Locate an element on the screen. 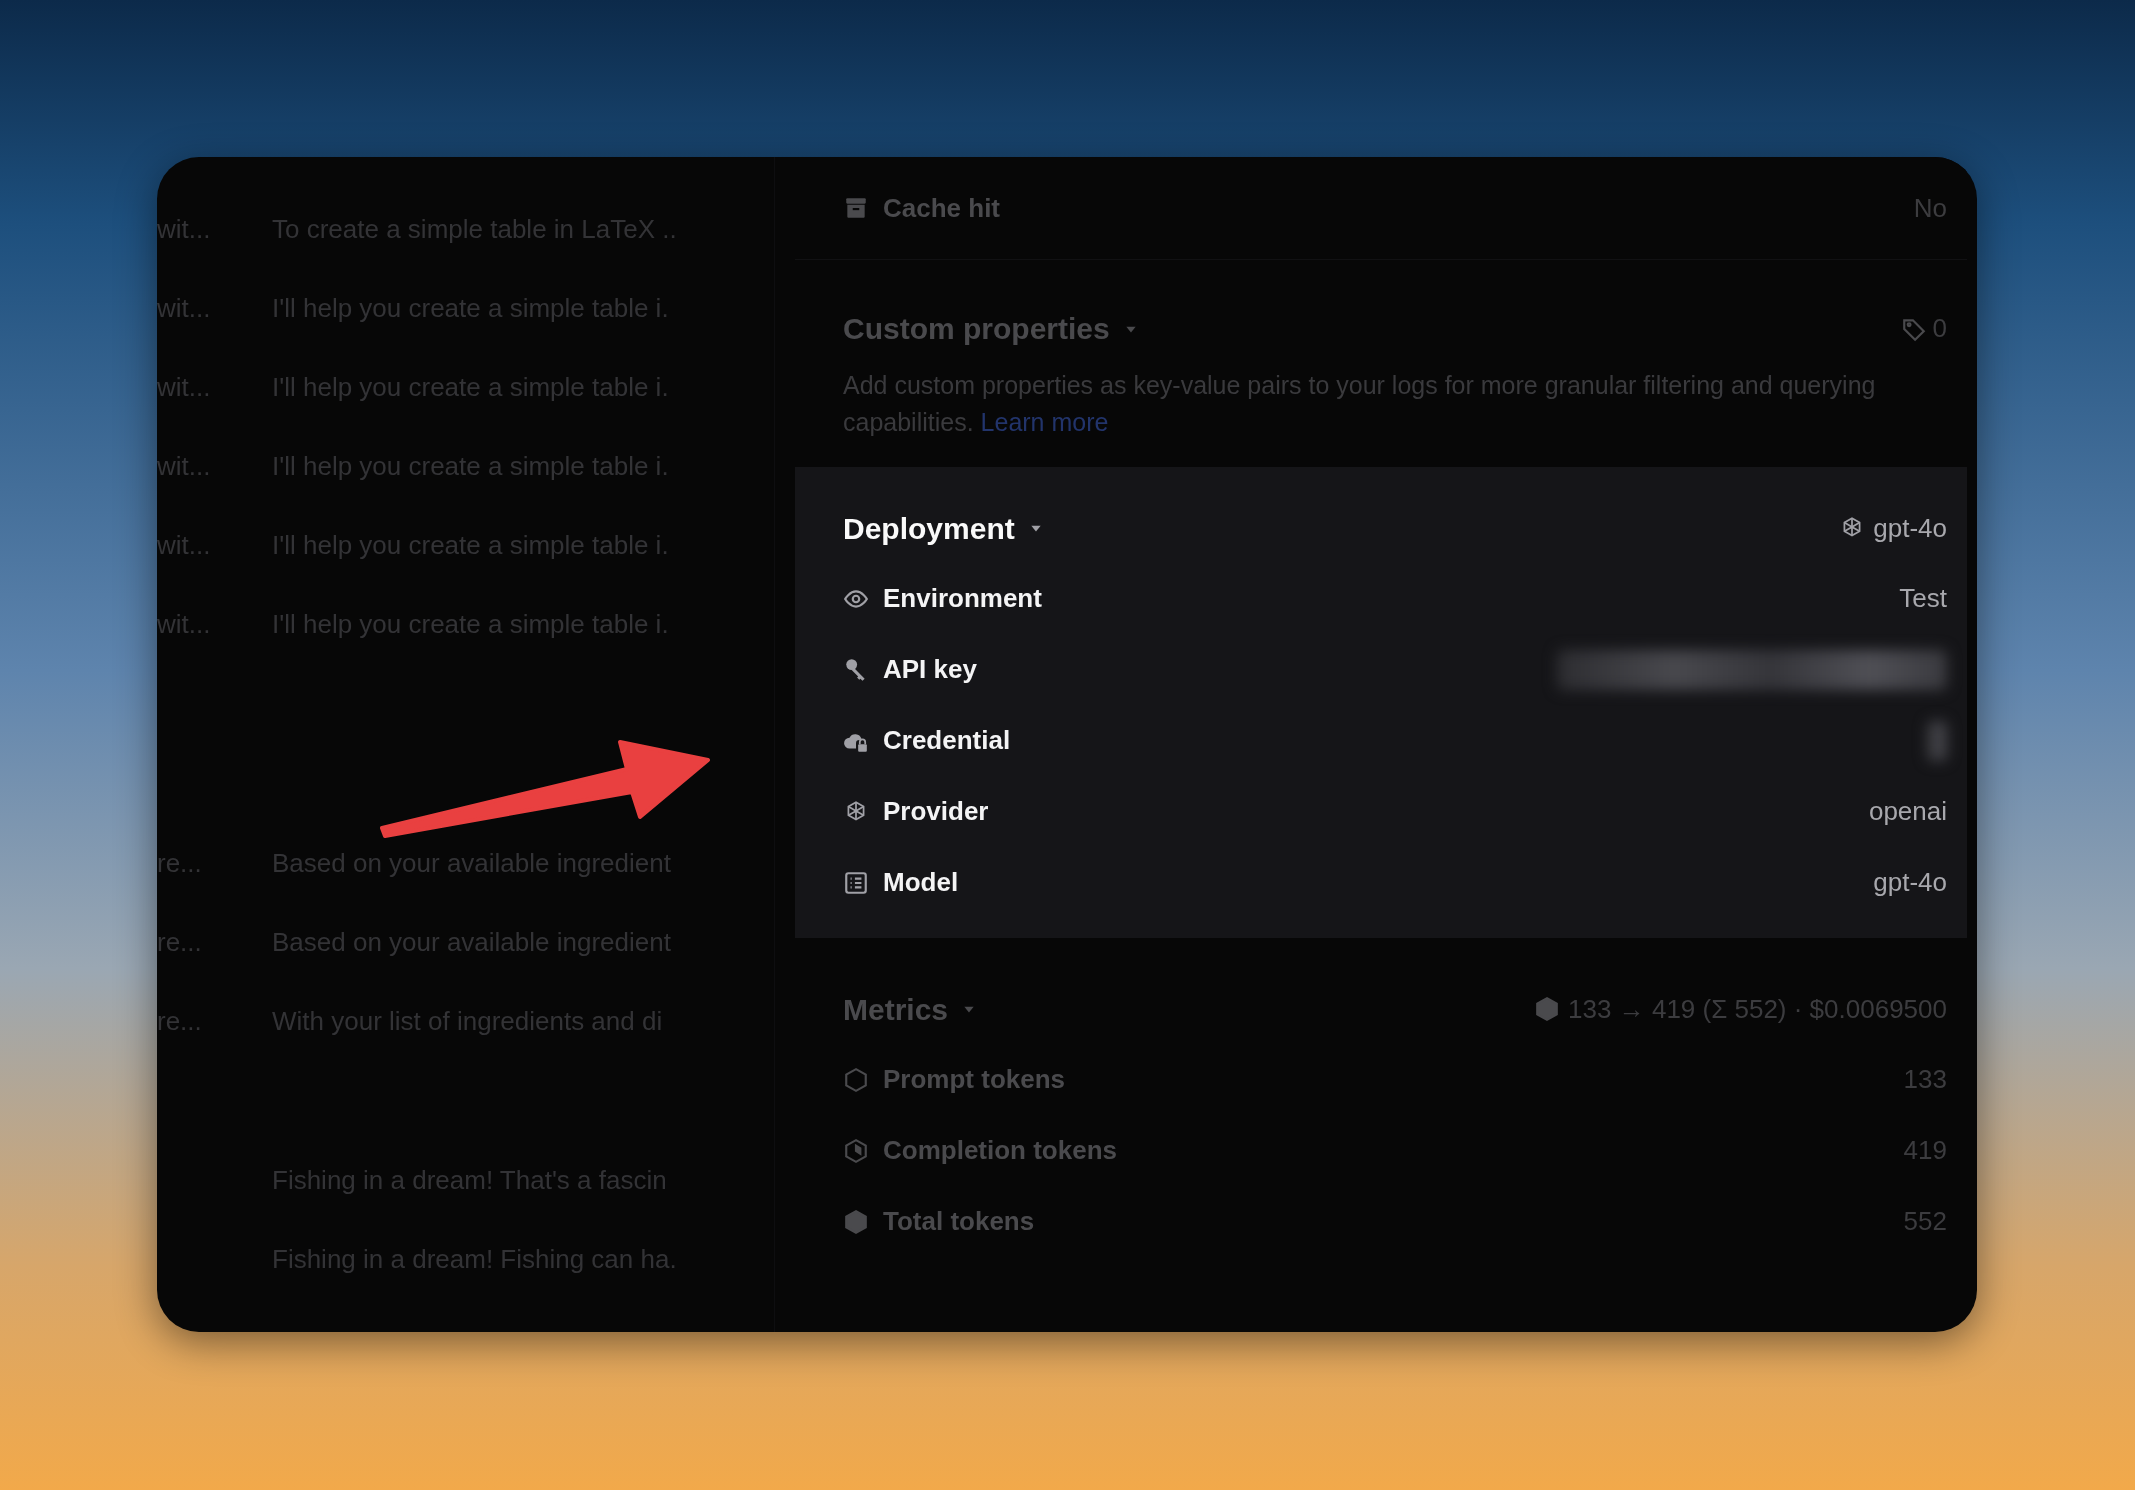 The height and width of the screenshot is (1490, 2135). section-title: Deployment is located at coordinates (929, 528).